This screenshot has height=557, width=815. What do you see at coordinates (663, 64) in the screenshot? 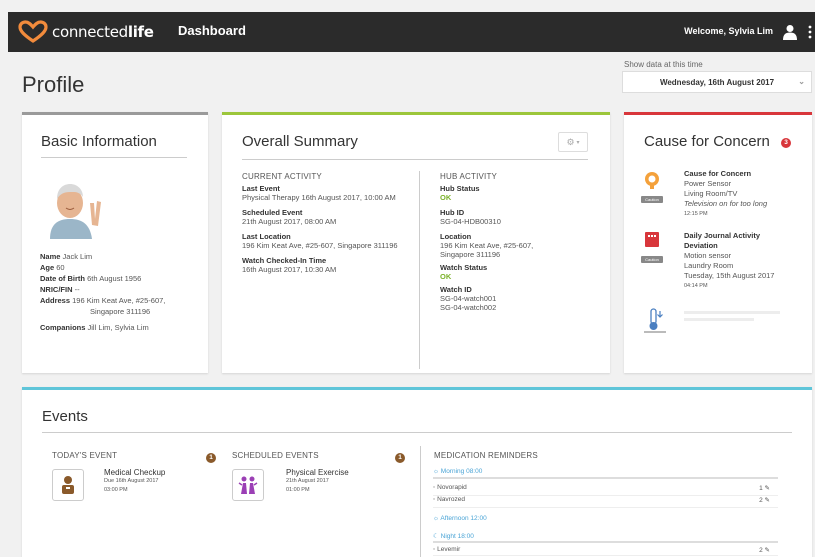
I see `date-picker-label: Show data at this time` at bounding box center [663, 64].